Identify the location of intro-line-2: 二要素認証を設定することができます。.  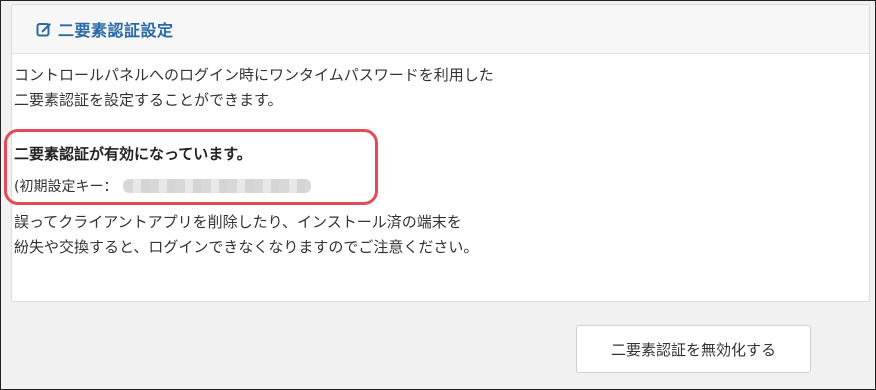
(148, 100).